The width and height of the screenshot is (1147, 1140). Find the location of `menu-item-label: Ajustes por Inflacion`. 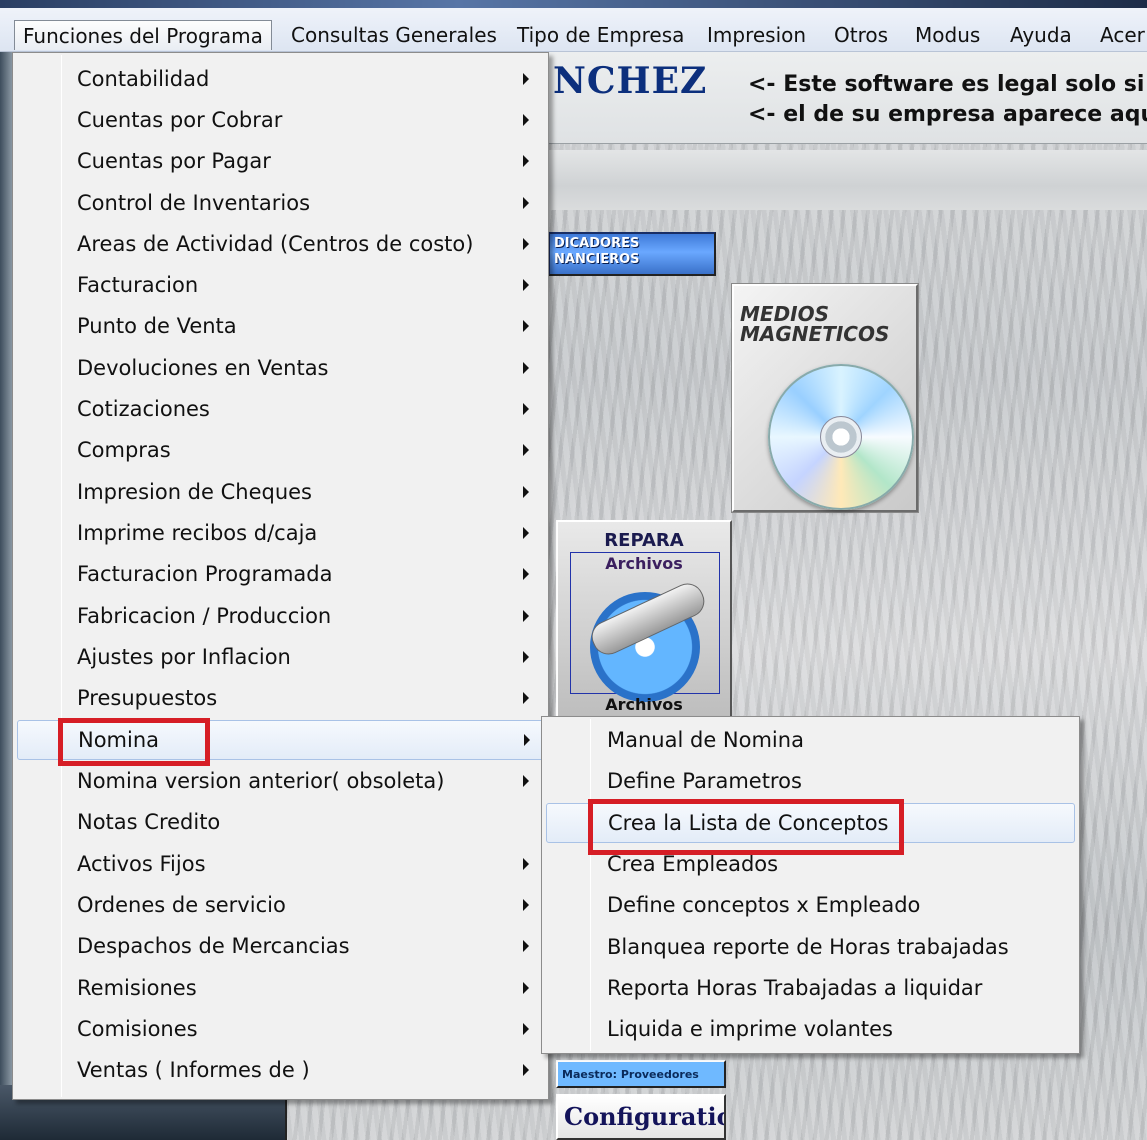

menu-item-label: Ajustes por Inflacion is located at coordinates (184, 657).